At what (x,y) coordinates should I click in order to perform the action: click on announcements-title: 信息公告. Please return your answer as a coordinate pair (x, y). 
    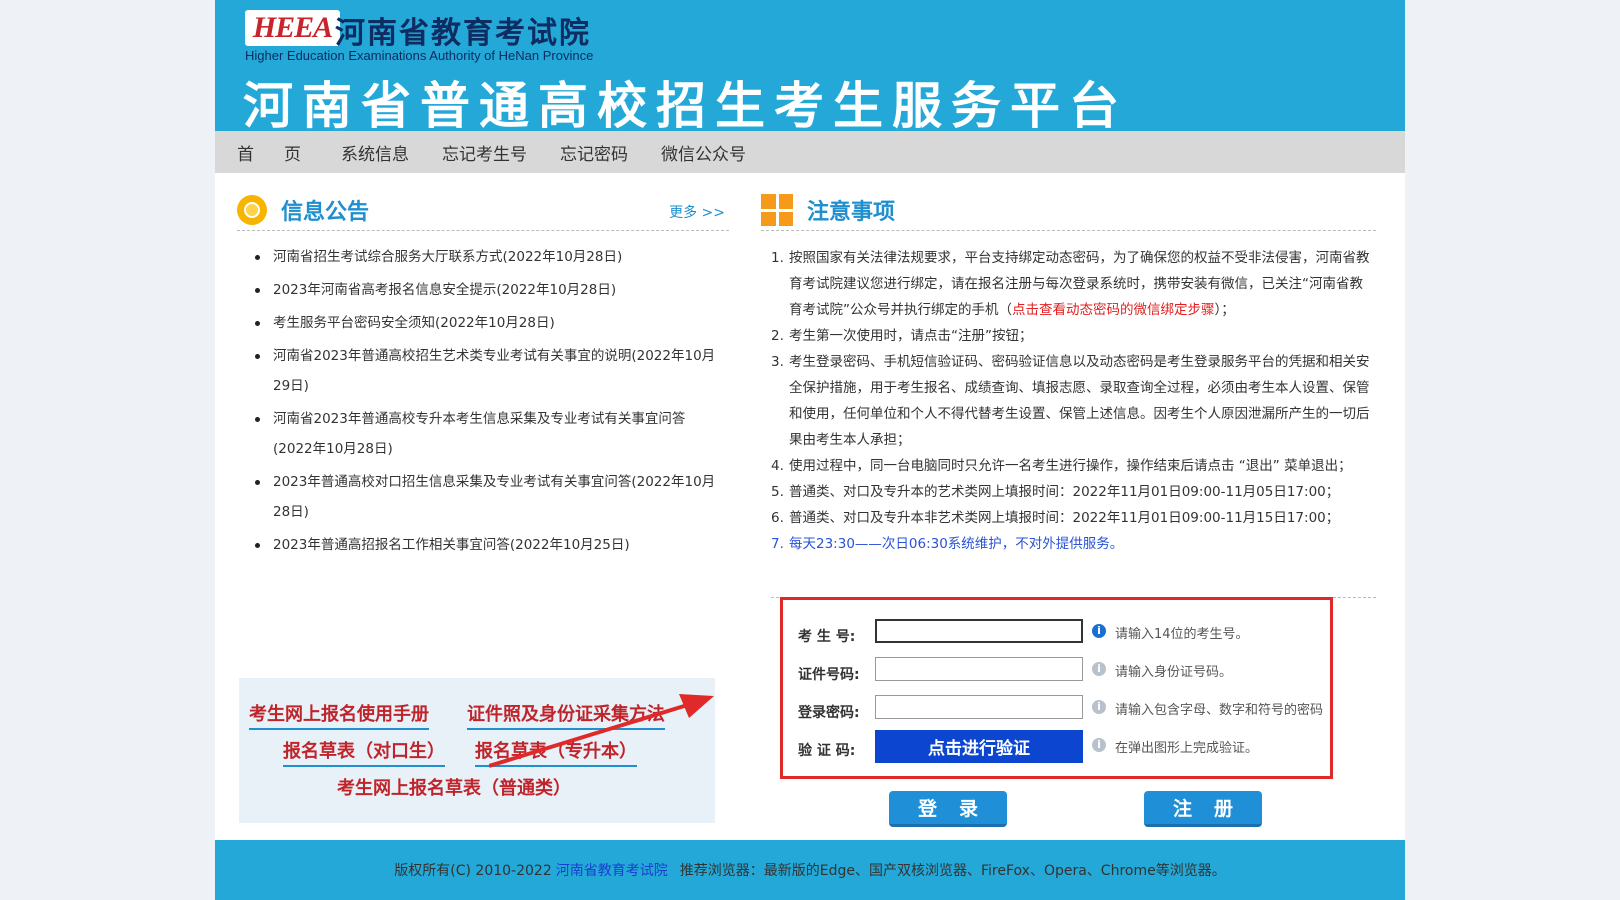
    Looking at the image, I should click on (325, 212).